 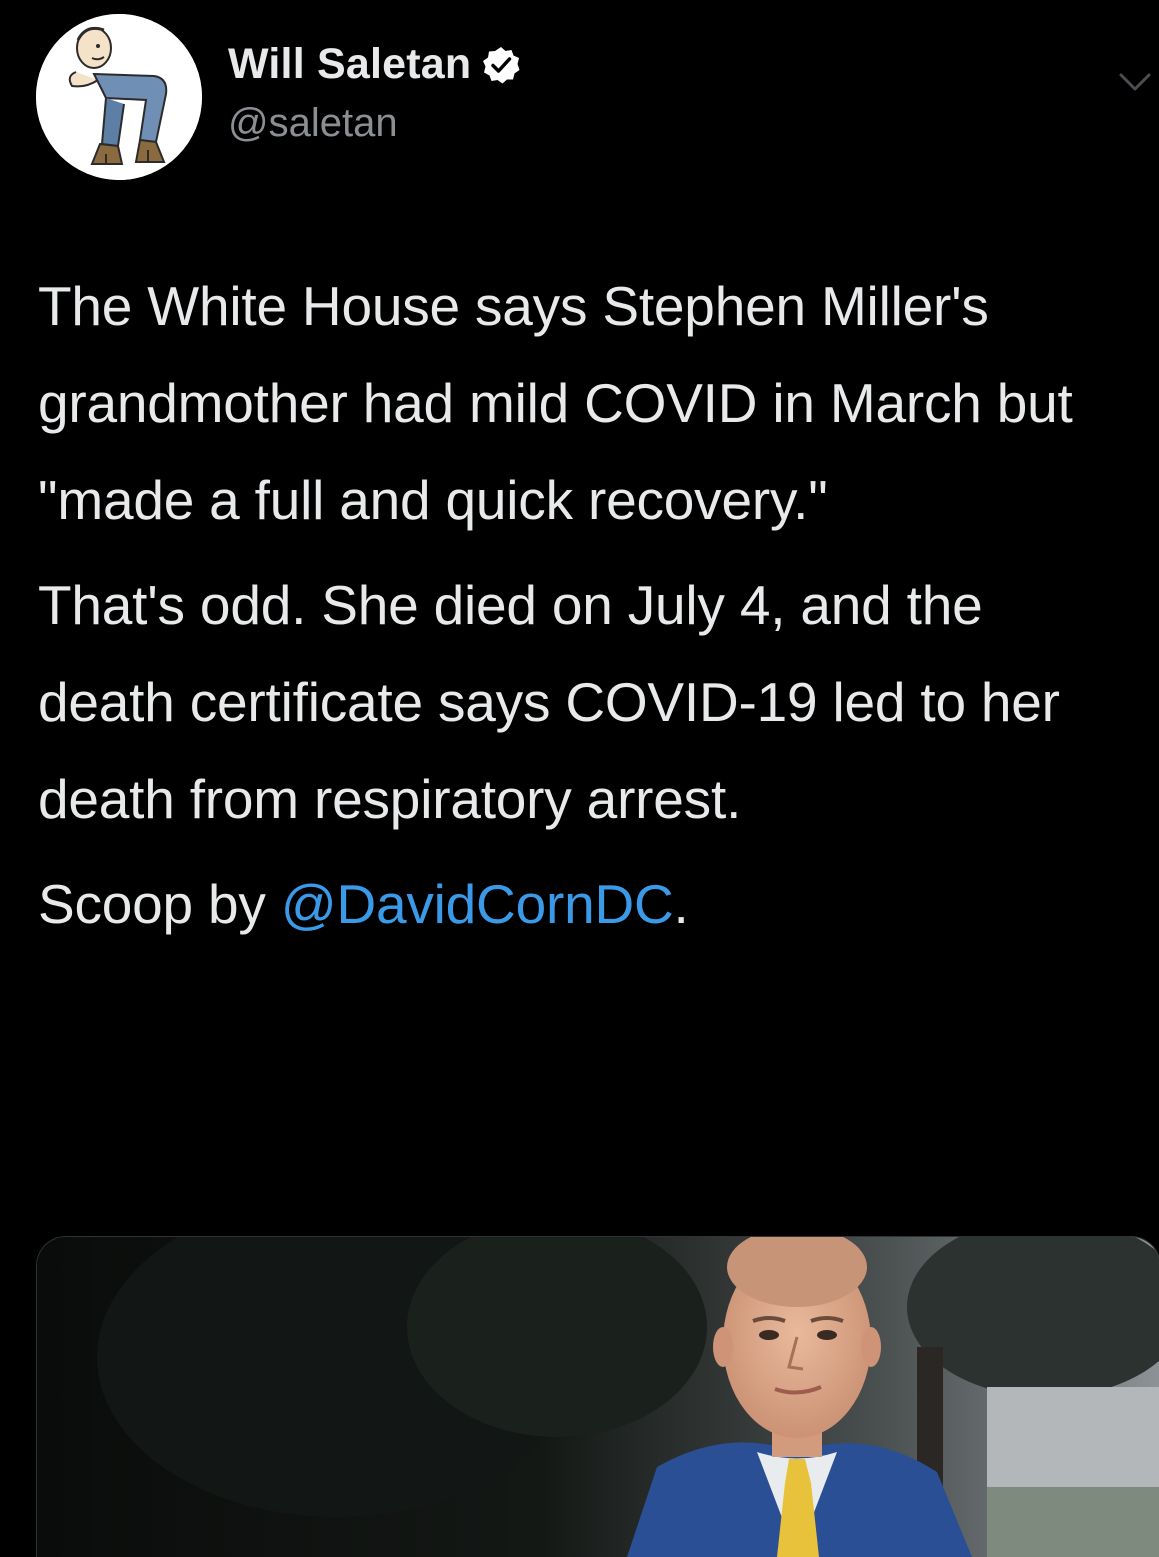 I want to click on scoop-prefix: Scoop by, so click(x=159, y=904).